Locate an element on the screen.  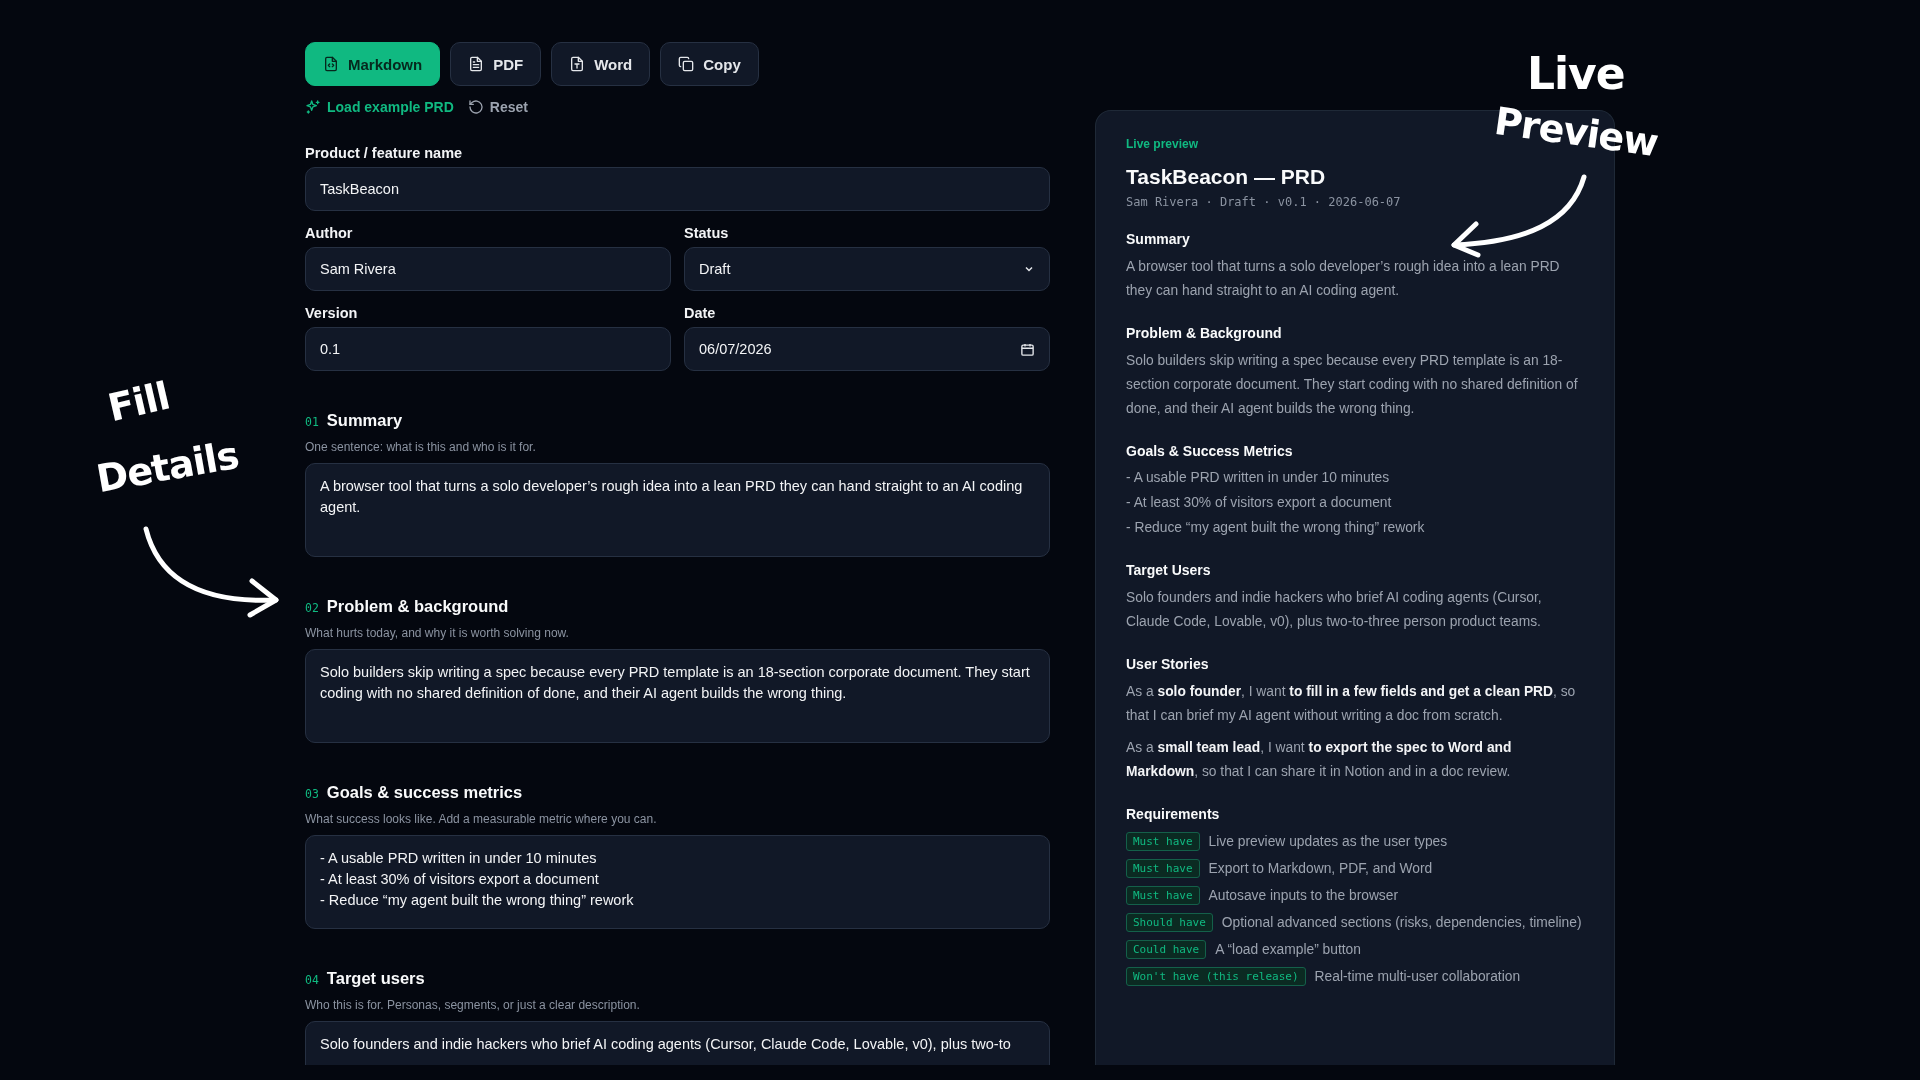
priority-tag: Won't have (this release) is located at coordinates (1216, 976).